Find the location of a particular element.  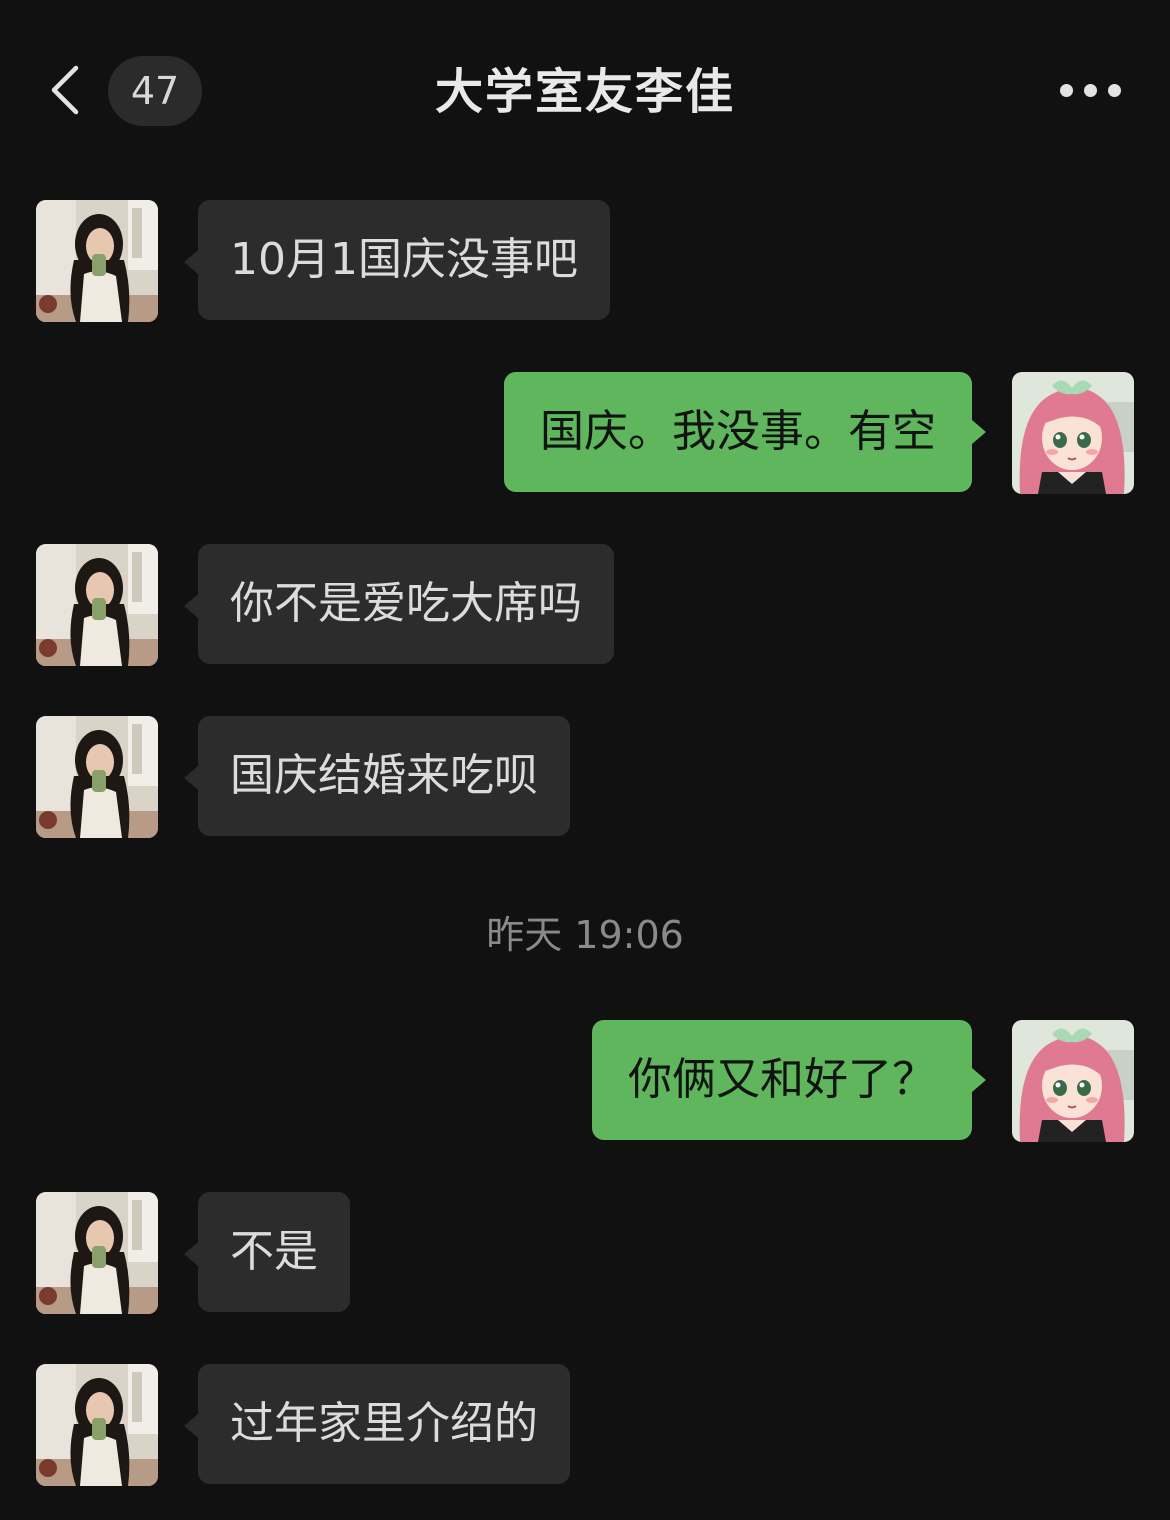

message-bubble-incoming: 国庆结婚来吃呗 is located at coordinates (377, 776).